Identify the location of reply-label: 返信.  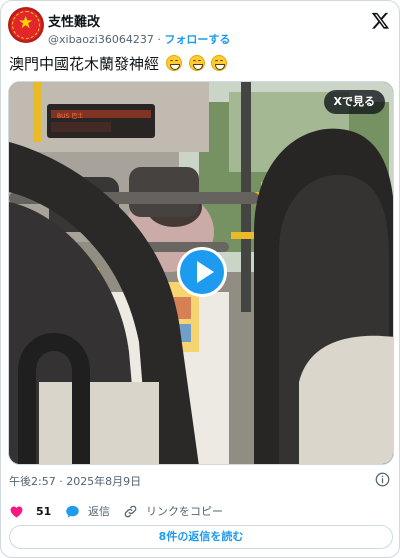
(99, 511).